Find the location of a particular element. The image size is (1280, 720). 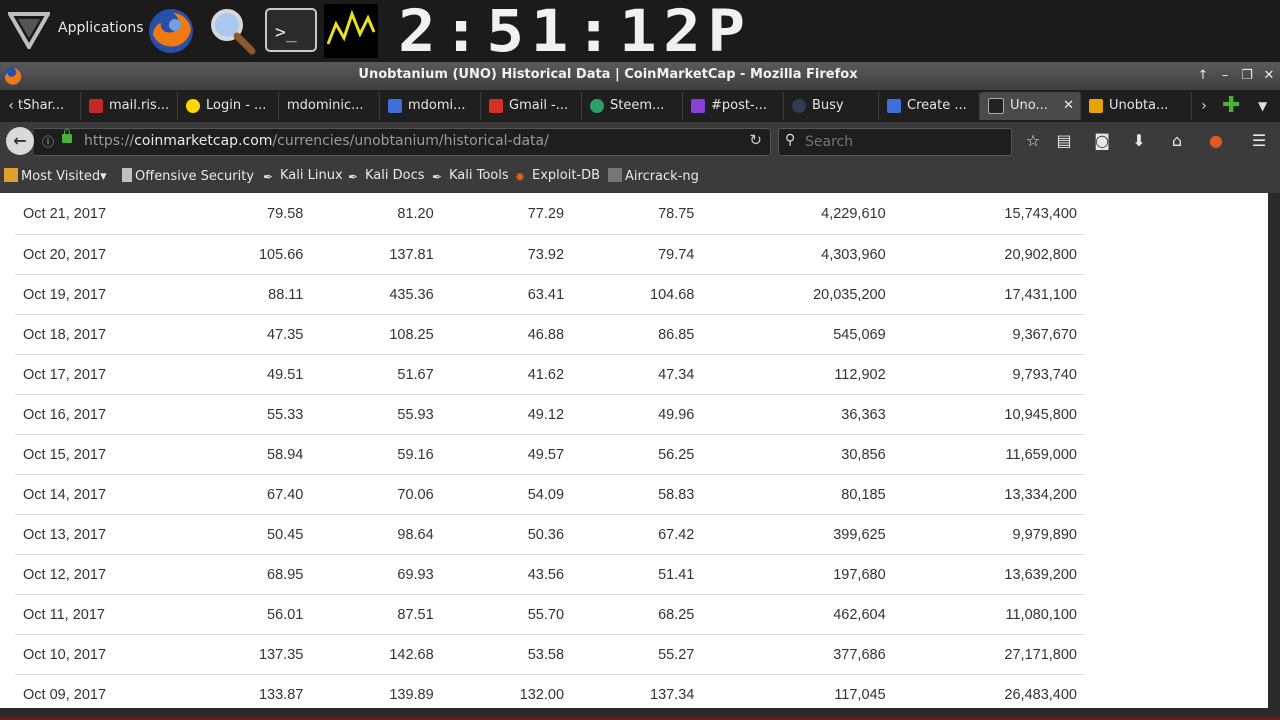

tab-unobtanium-active: Uno... ✕ is located at coordinates (1030, 106).